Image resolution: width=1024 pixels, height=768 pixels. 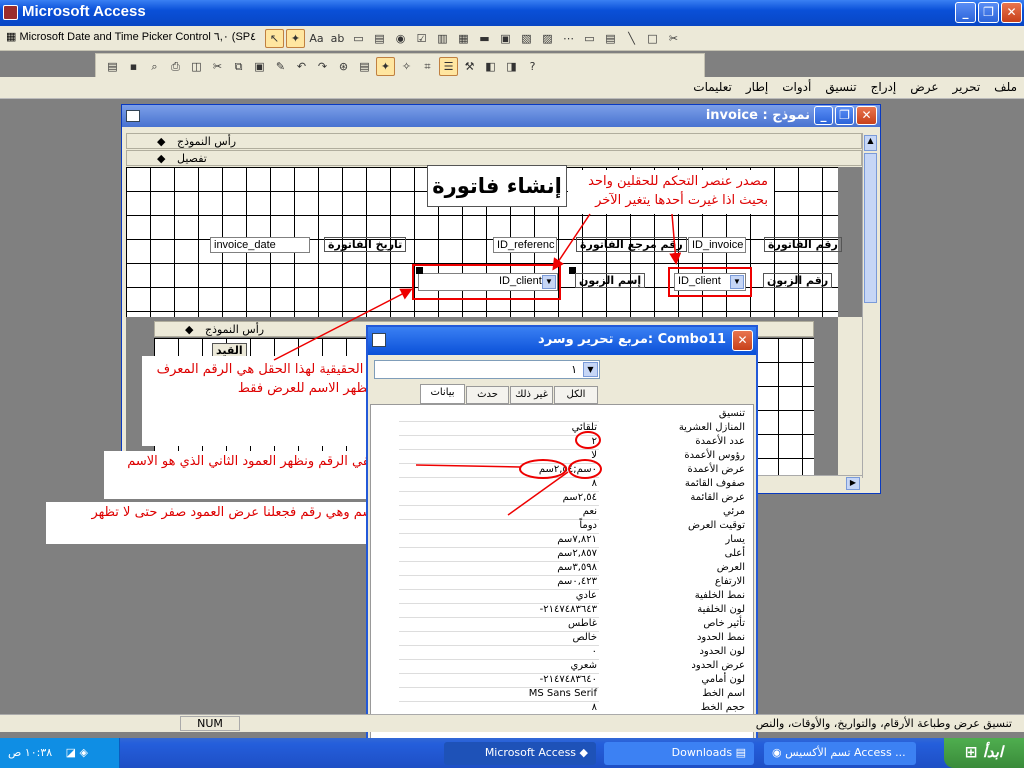 What do you see at coordinates (499, 429) in the screenshot?
I see `property-value: تلقائي` at bounding box center [499, 429].